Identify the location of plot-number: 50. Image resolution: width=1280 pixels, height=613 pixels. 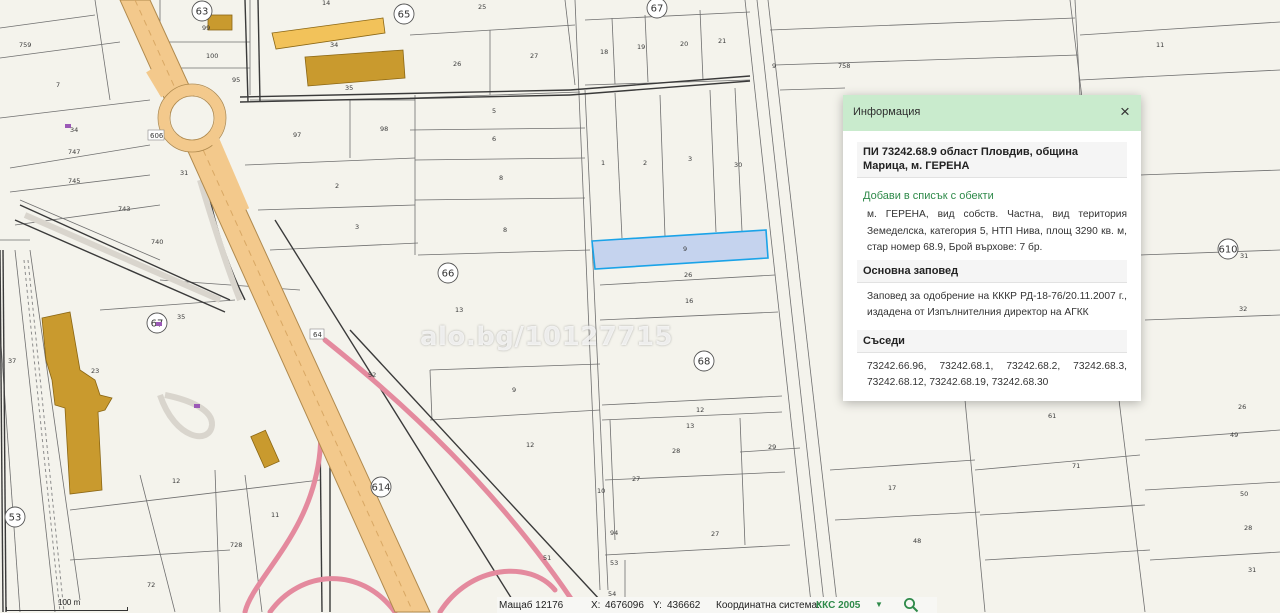
(1244, 494).